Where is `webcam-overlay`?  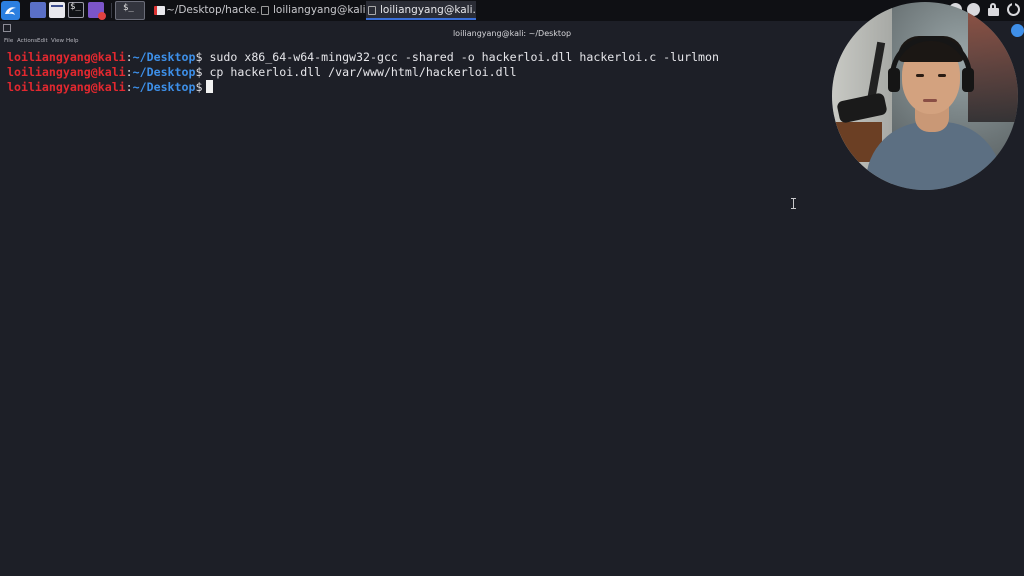
webcam-overlay is located at coordinates (925, 96).